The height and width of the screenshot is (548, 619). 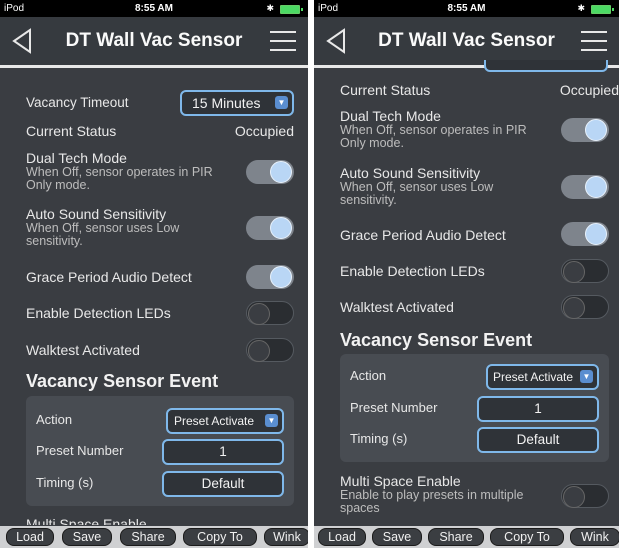 I want to click on vacancy-timeout-dropdown: 15 Minutes ▼, so click(x=237, y=103).